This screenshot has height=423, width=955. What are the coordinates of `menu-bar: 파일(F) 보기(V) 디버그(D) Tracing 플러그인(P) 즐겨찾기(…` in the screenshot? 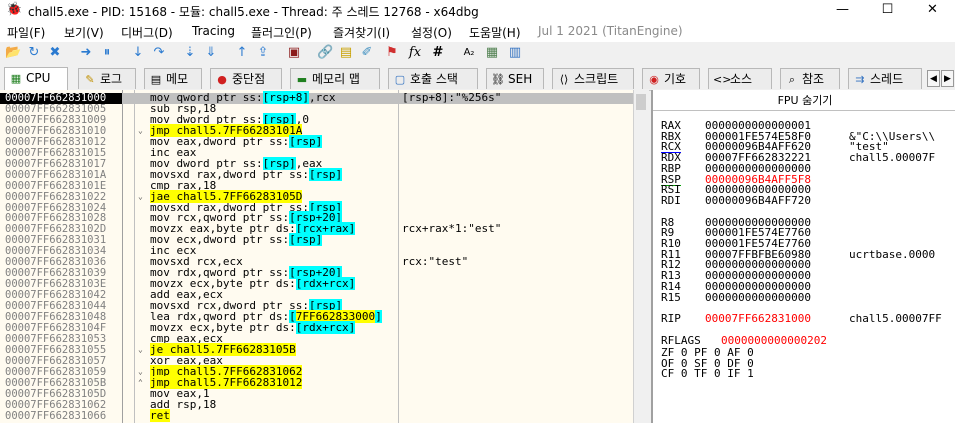 It's located at (477, 32).